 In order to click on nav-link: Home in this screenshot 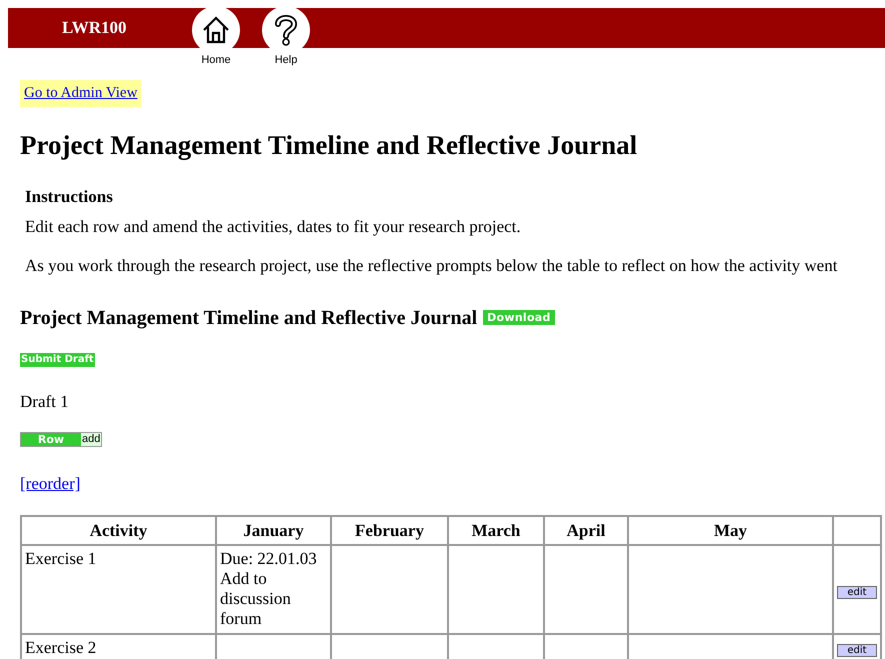, I will do `click(216, 38)`.